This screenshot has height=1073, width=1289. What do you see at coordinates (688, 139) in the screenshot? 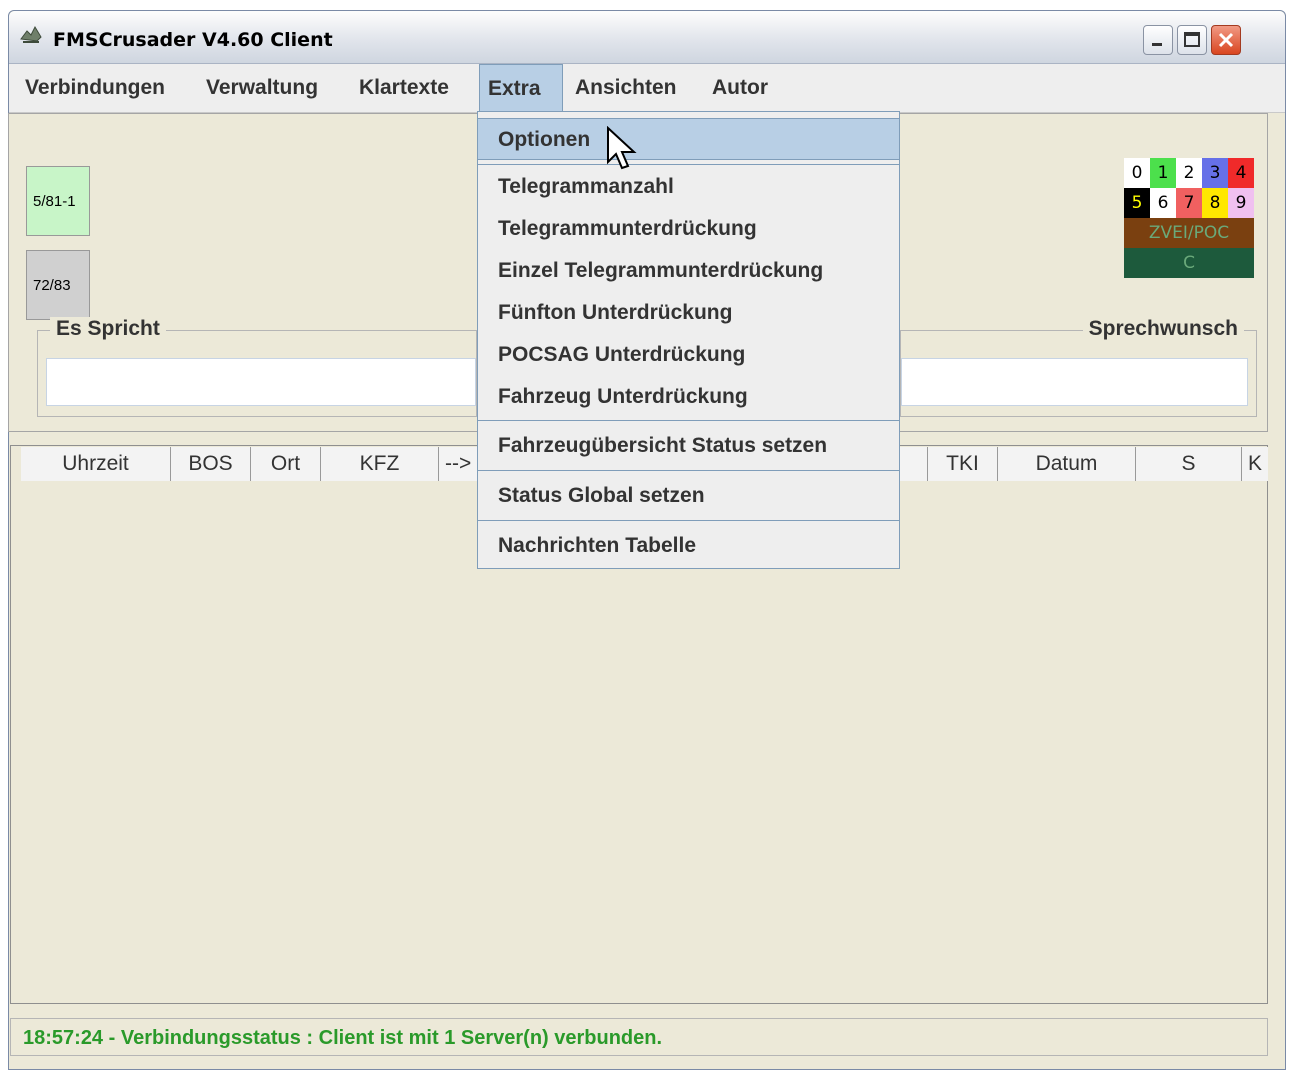
I see `menu-item-optionen: Optionen` at bounding box center [688, 139].